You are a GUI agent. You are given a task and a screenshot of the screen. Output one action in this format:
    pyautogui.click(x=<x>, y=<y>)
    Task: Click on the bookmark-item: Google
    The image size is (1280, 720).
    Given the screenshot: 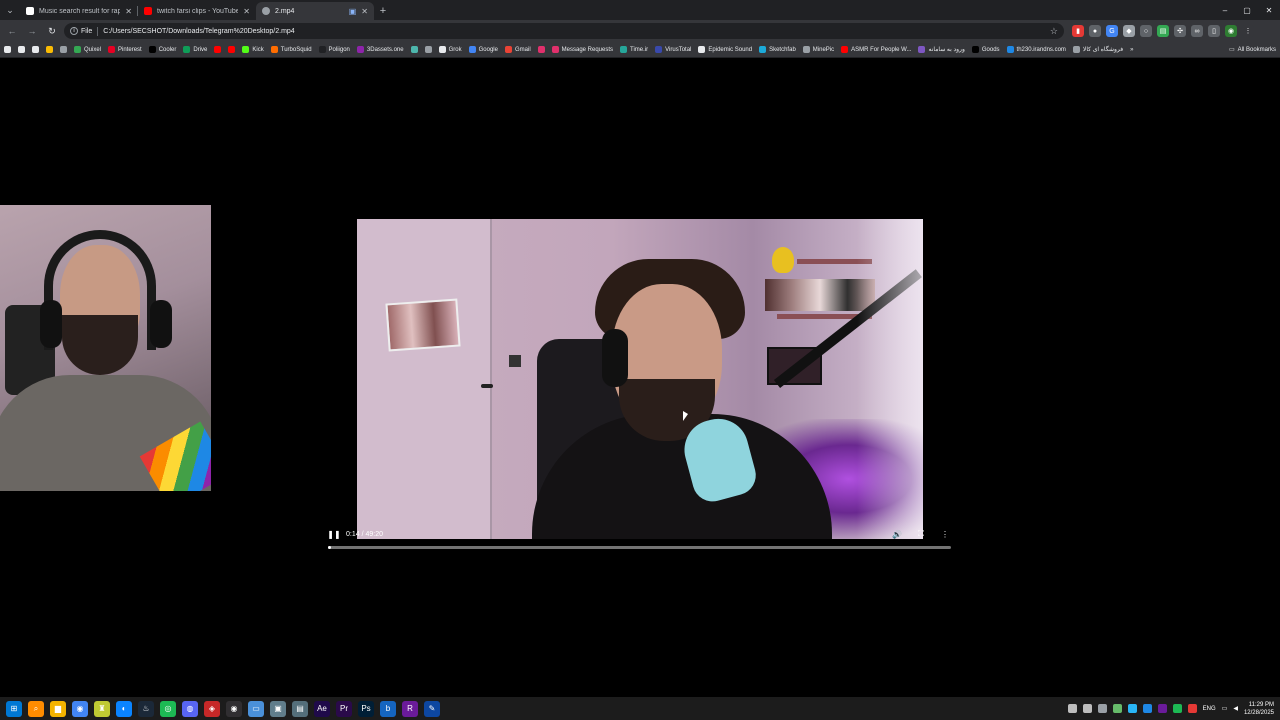 What is the action you would take?
    pyautogui.click(x=483, y=49)
    